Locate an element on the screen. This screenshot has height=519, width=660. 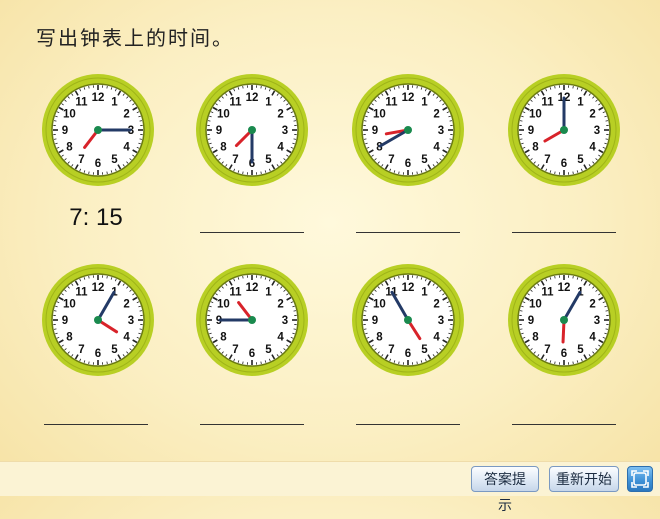
clock-4: 123456789101112 is located at coordinates (564, 130).